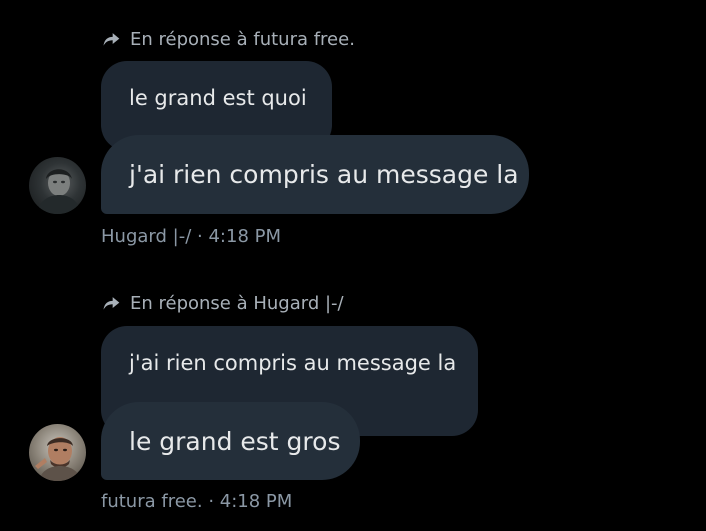 This screenshot has height=531, width=706. I want to click on quoted-message-text: le grand est quoi, so click(218, 98).